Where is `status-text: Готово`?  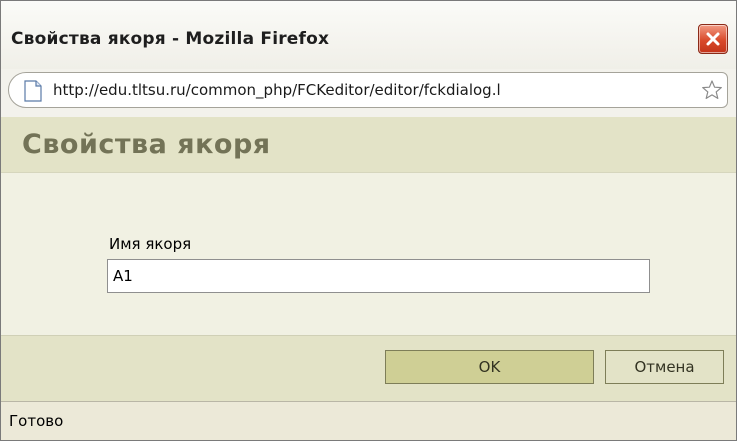 status-text: Готово is located at coordinates (36, 421).